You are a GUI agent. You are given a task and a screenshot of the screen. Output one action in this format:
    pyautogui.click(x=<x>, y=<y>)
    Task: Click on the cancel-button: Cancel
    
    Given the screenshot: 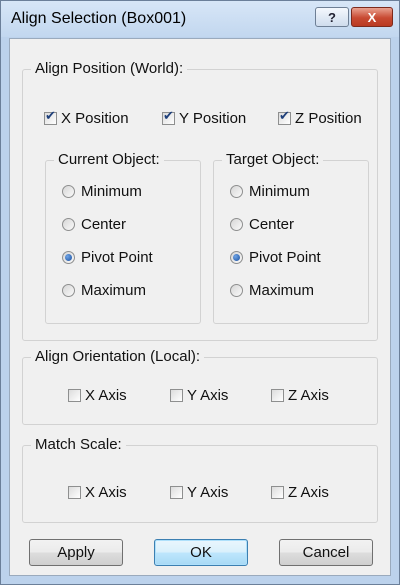 What is the action you would take?
    pyautogui.click(x=326, y=552)
    